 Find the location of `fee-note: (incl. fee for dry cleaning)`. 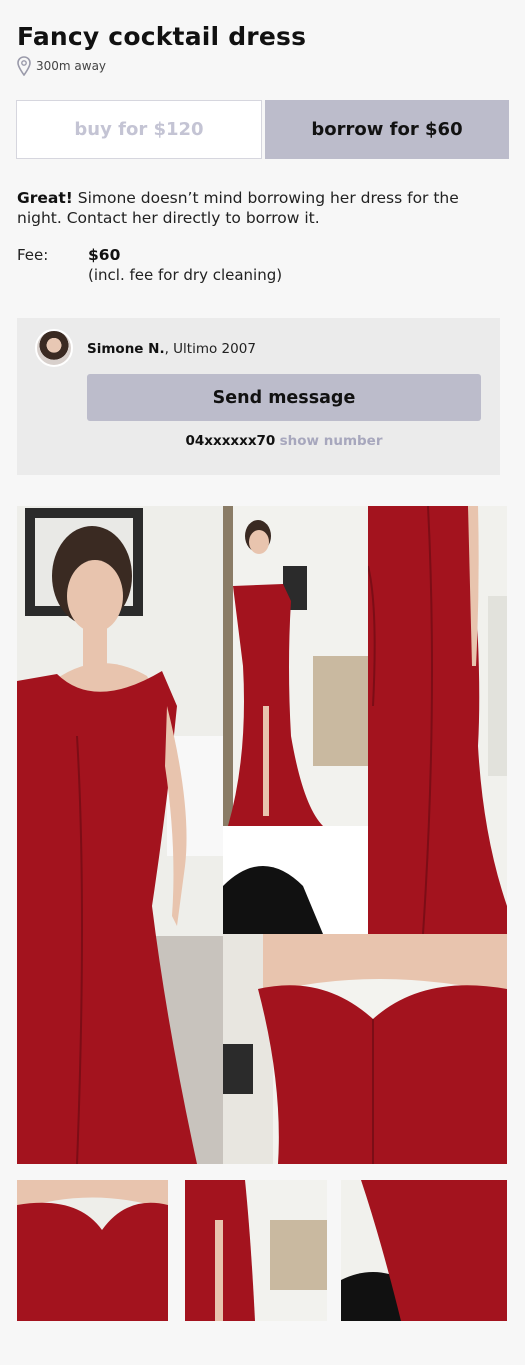

fee-note: (incl. fee for dry cleaning) is located at coordinates (185, 275).